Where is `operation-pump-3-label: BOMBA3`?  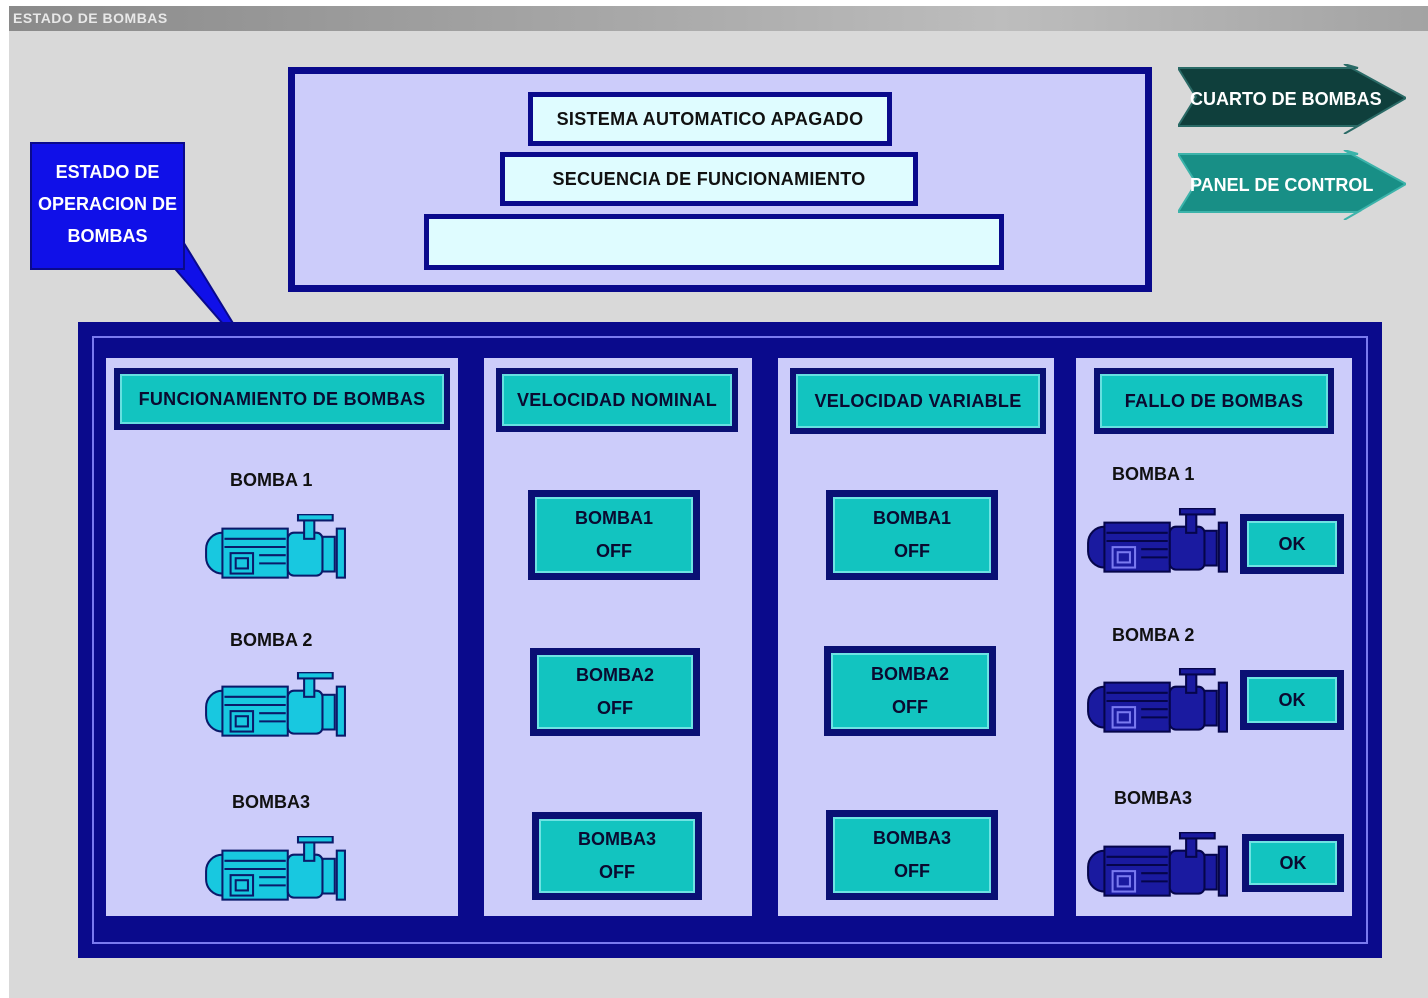
operation-pump-3-label: BOMBA3 is located at coordinates (271, 802).